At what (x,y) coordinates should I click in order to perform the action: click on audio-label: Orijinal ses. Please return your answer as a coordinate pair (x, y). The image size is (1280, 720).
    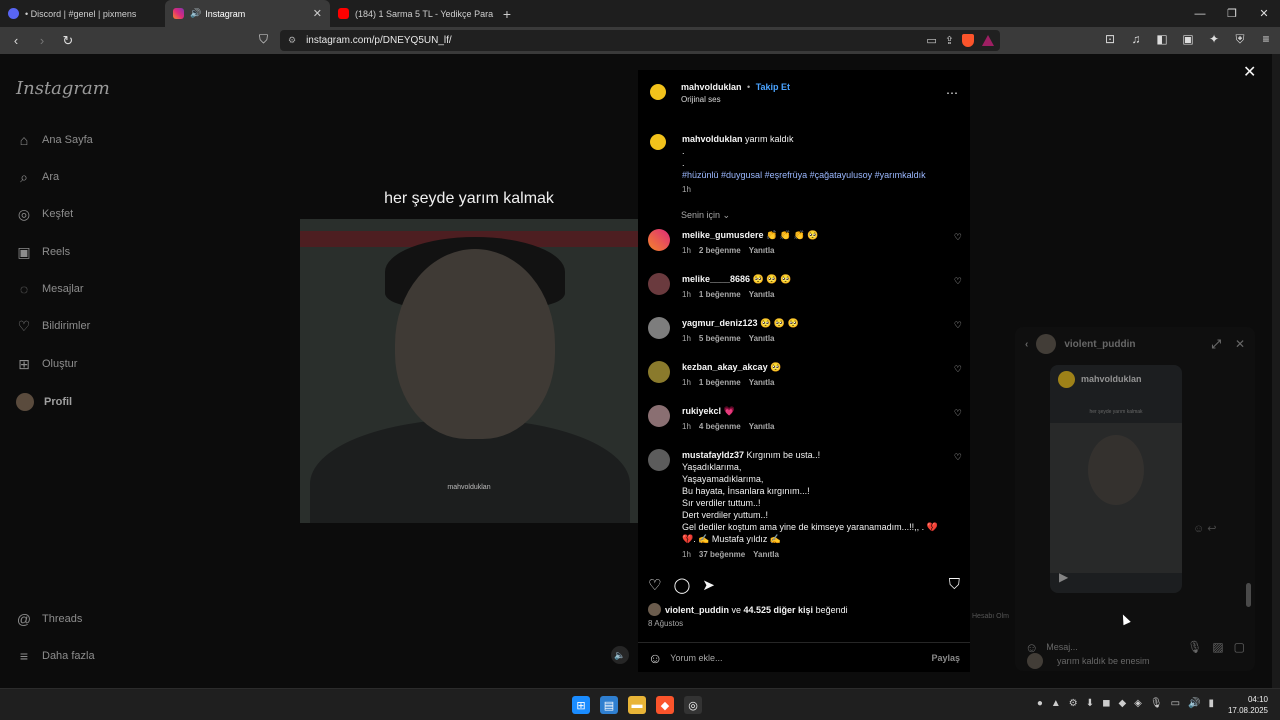
    Looking at the image, I should click on (735, 99).